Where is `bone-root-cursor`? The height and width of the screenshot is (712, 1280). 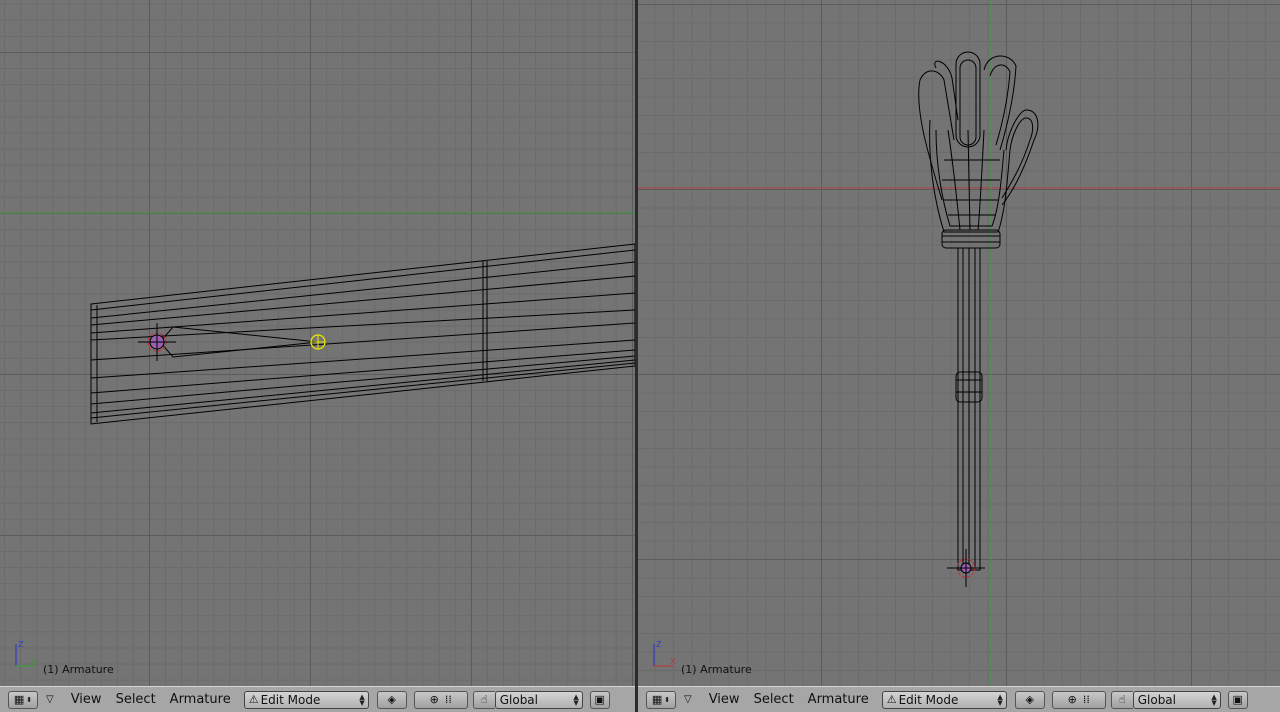 bone-root-cursor is located at coordinates (966, 568).